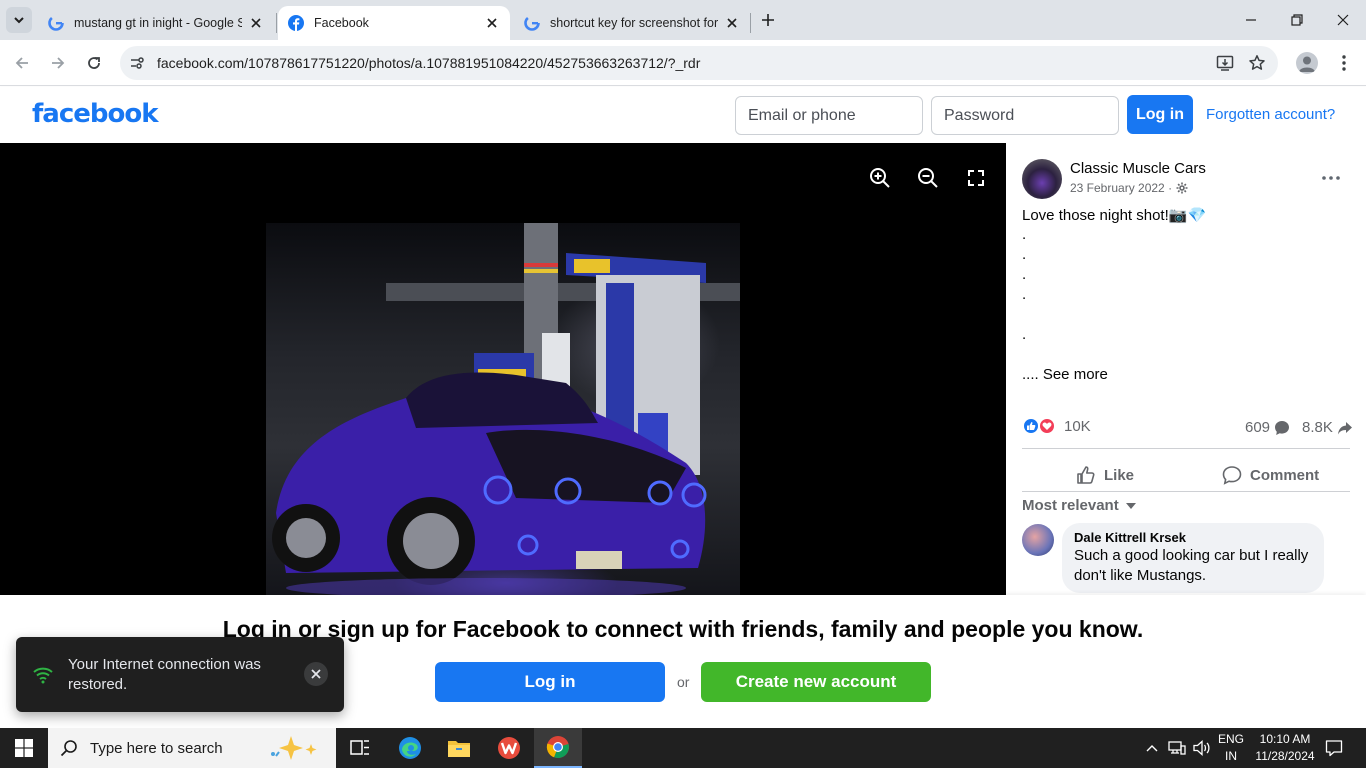 This screenshot has width=1366, height=768. Describe the element at coordinates (1257, 63) in the screenshot. I see `bookmark-star-icon` at that location.